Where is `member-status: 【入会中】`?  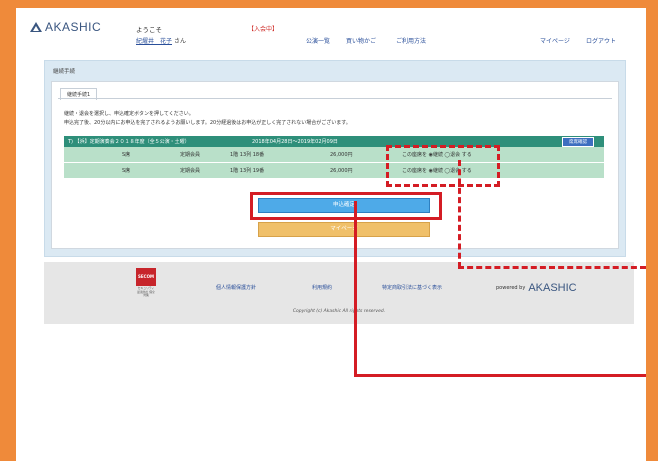
member-status: 【入会中】 is located at coordinates (263, 29).